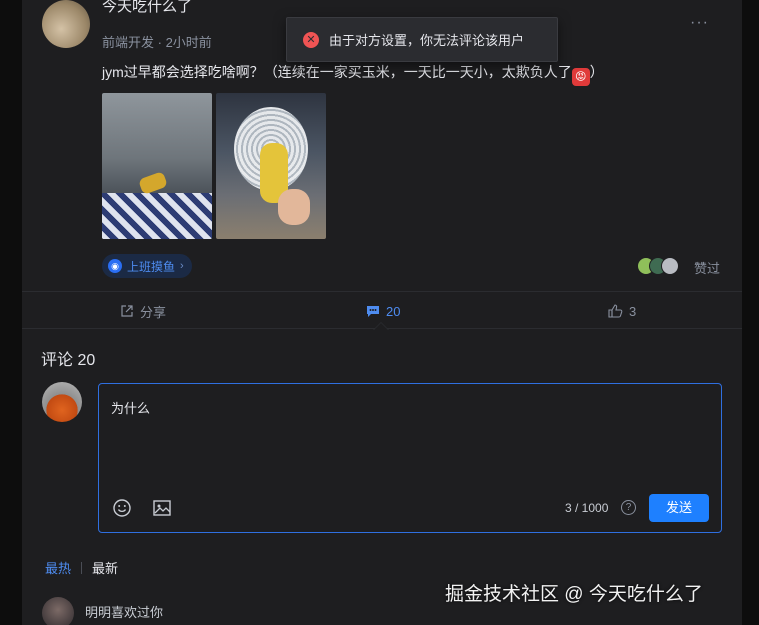 The height and width of the screenshot is (625, 759). I want to click on angry-emoji-icon: 😡, so click(580, 77).